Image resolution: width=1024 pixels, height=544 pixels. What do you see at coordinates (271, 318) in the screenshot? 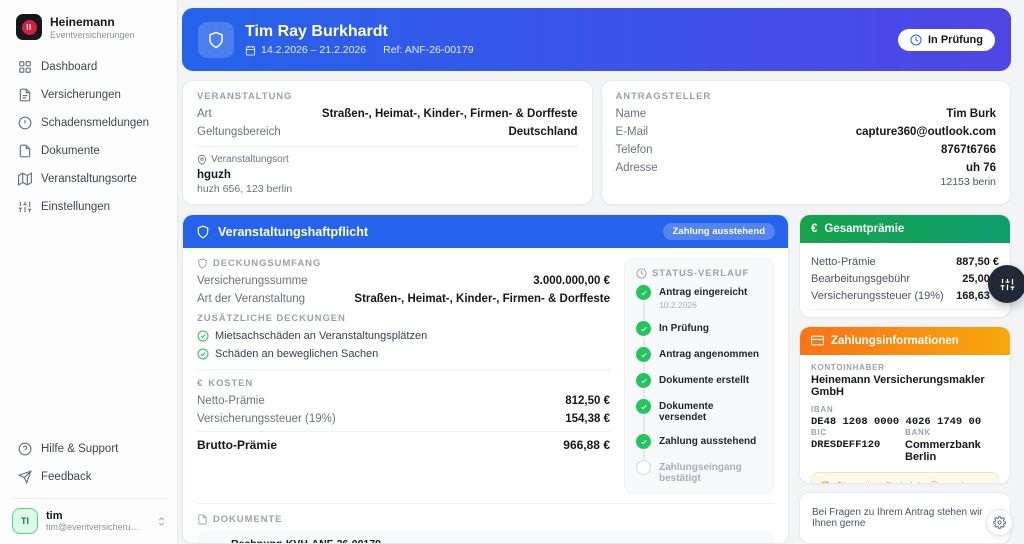
I see `additional-coverage-title: ZUSÄTZLICHE DECKUNGEN` at bounding box center [271, 318].